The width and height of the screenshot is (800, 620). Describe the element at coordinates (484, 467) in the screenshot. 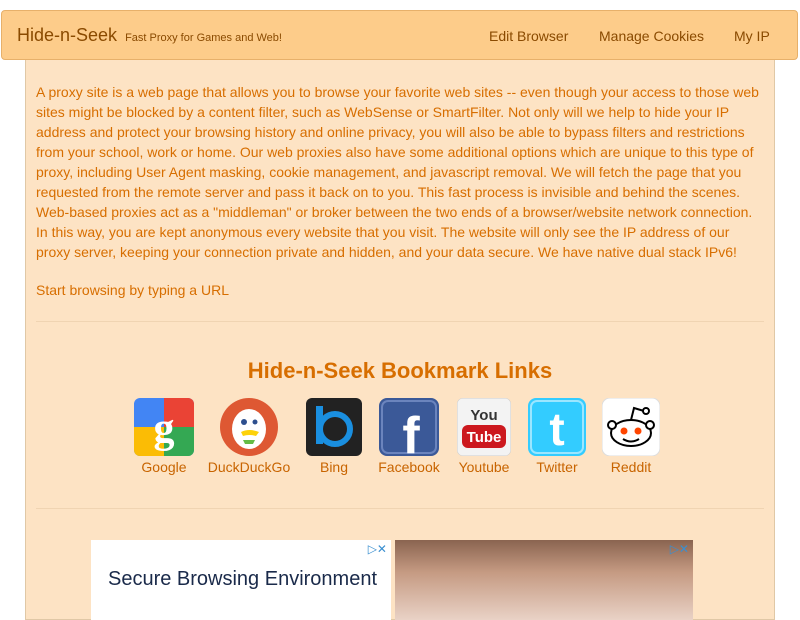

I see `bookmark-label: Youtube` at that location.